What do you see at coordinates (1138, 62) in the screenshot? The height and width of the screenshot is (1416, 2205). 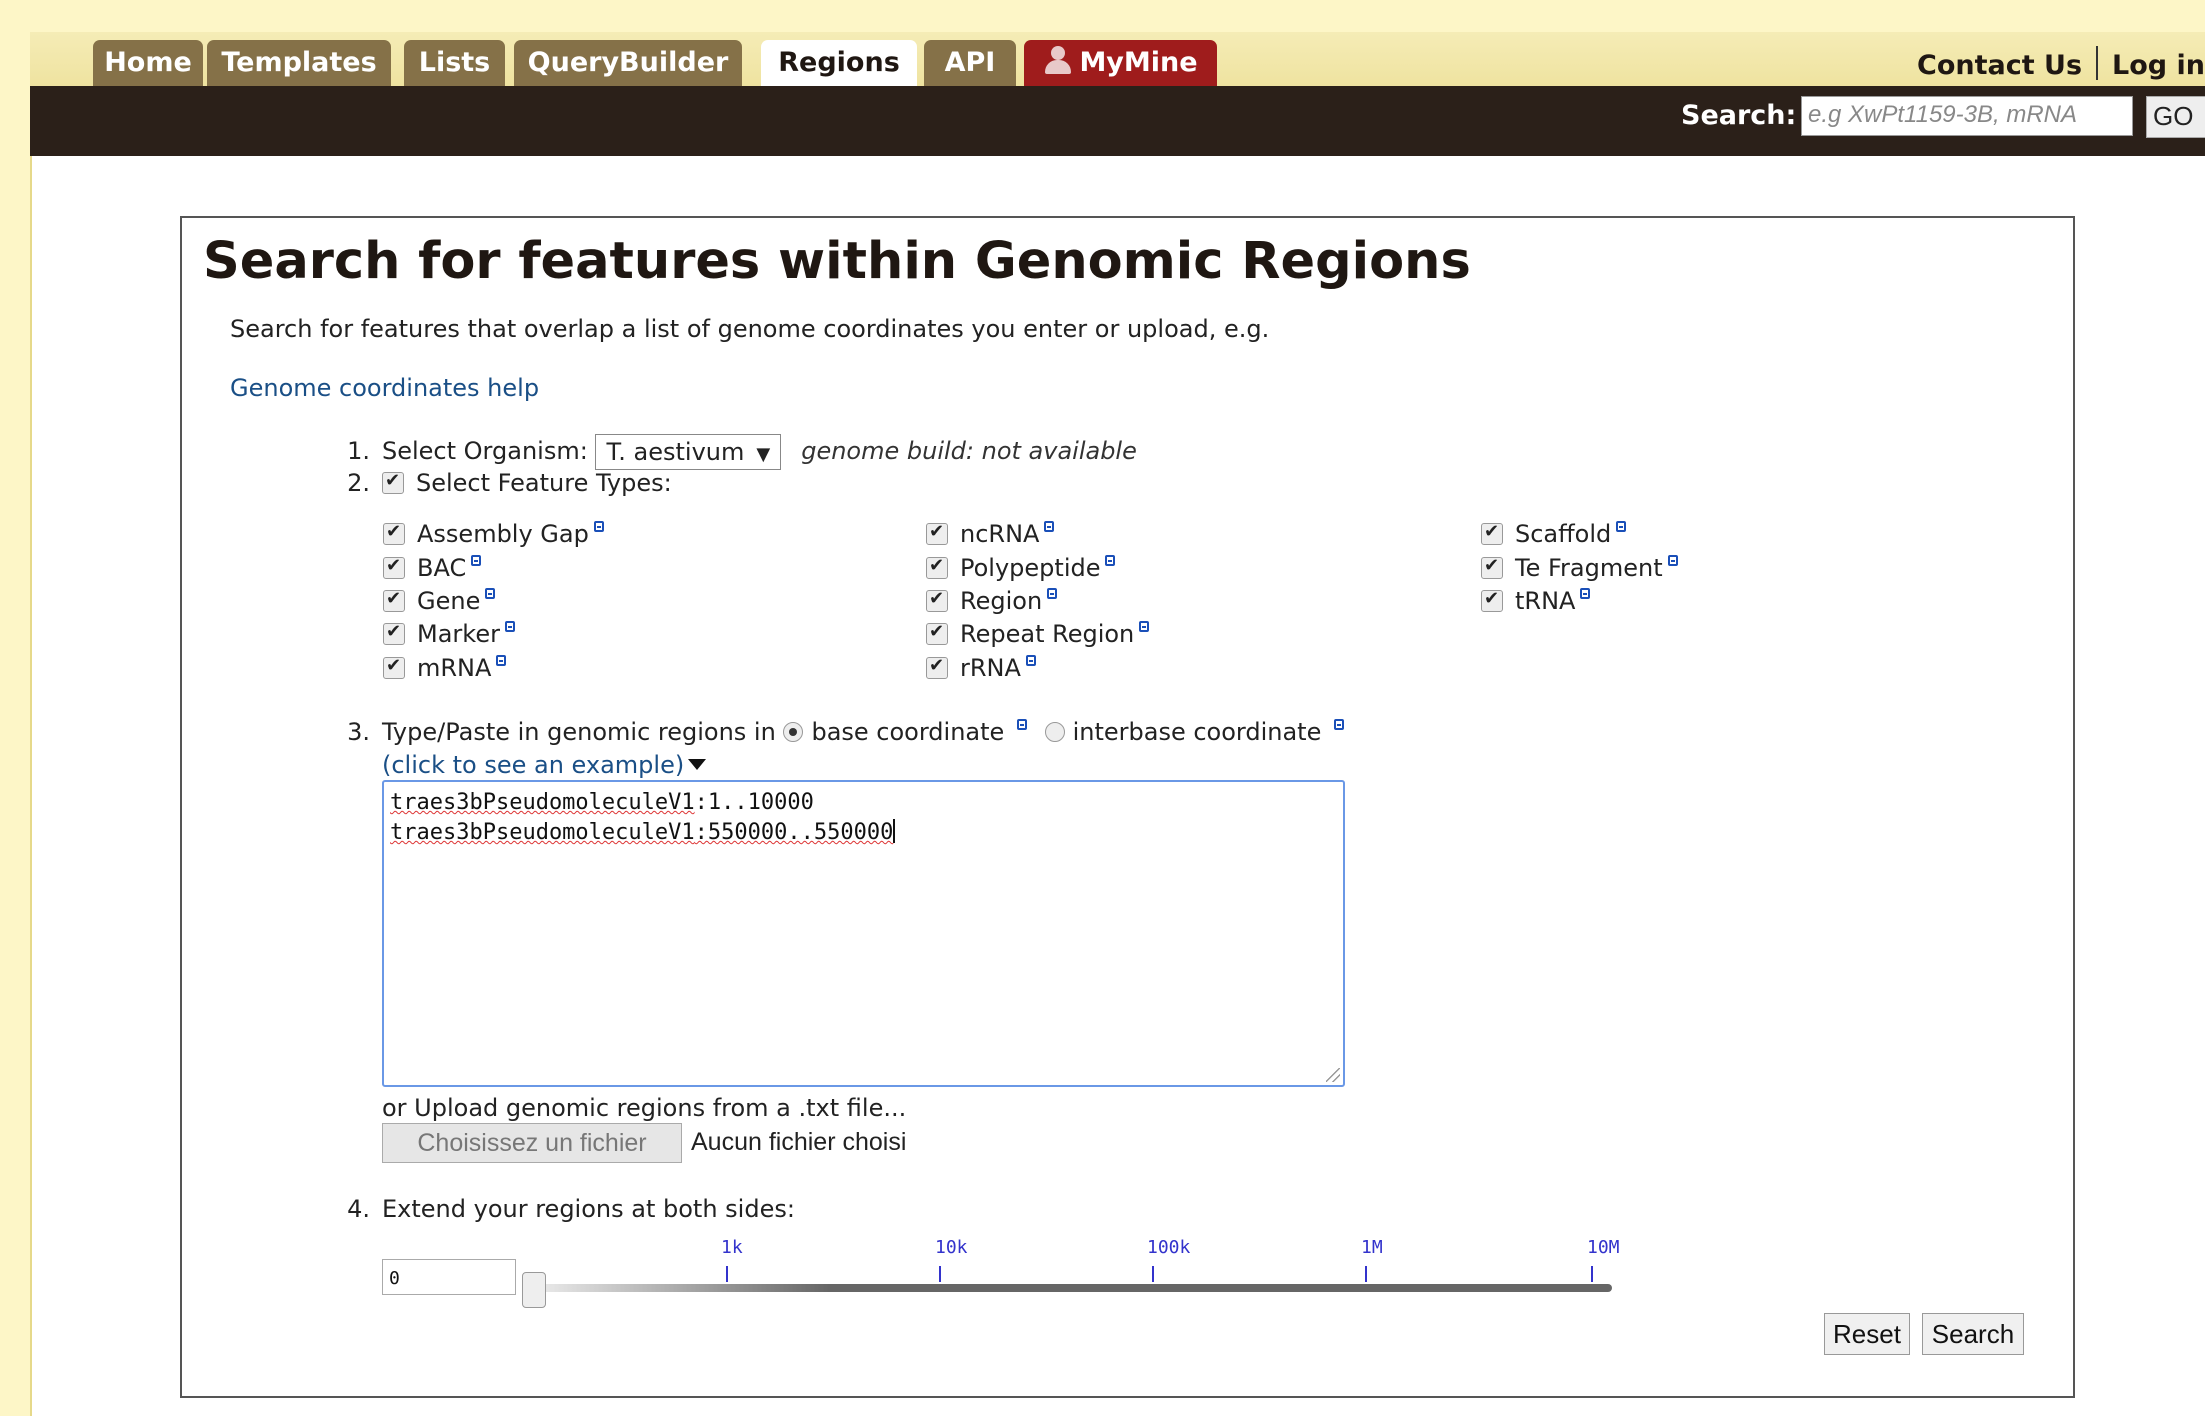 I see `tab-mymine-label: MyMine` at bounding box center [1138, 62].